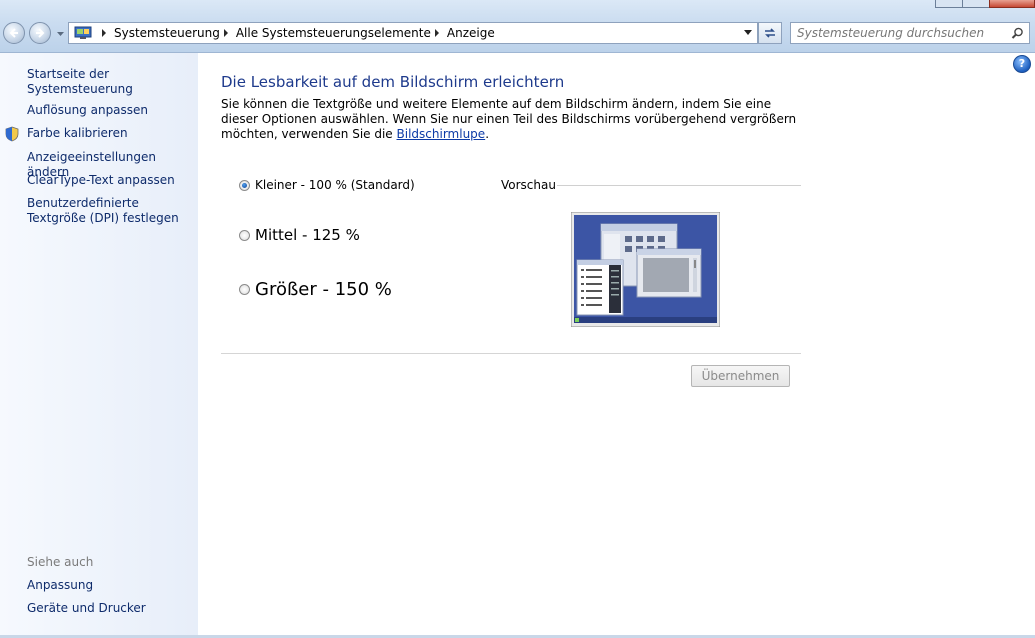  I want to click on sidebar-item-calibrate-color: Farbe kalibrieren, so click(111, 133).